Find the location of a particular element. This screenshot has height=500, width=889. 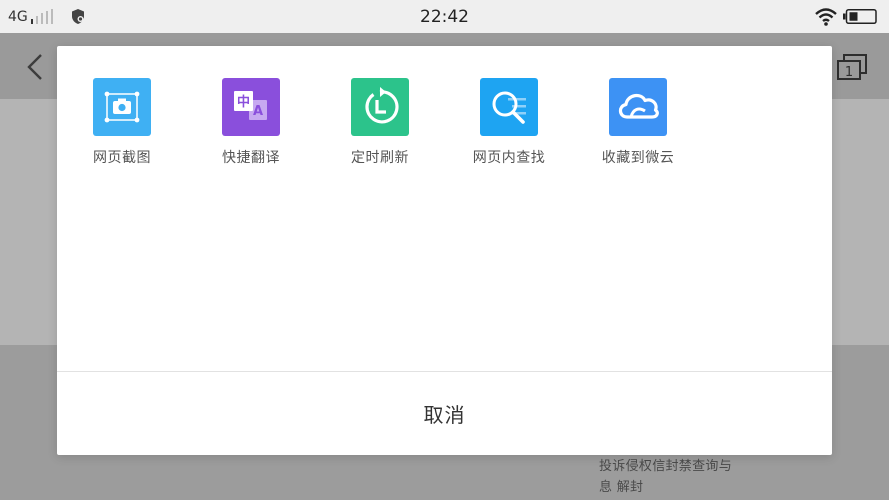

action-label: 网页截图 is located at coordinates (122, 158).